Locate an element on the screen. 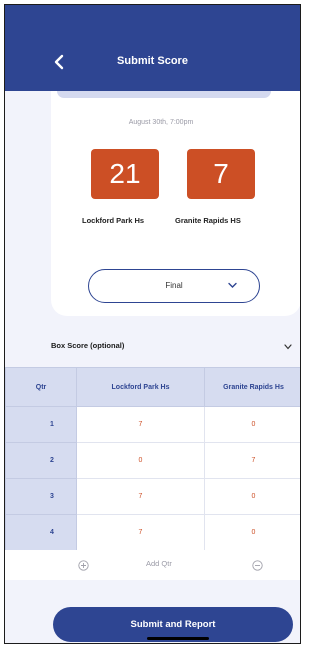  header-bar: Submit Score is located at coordinates (152, 48).